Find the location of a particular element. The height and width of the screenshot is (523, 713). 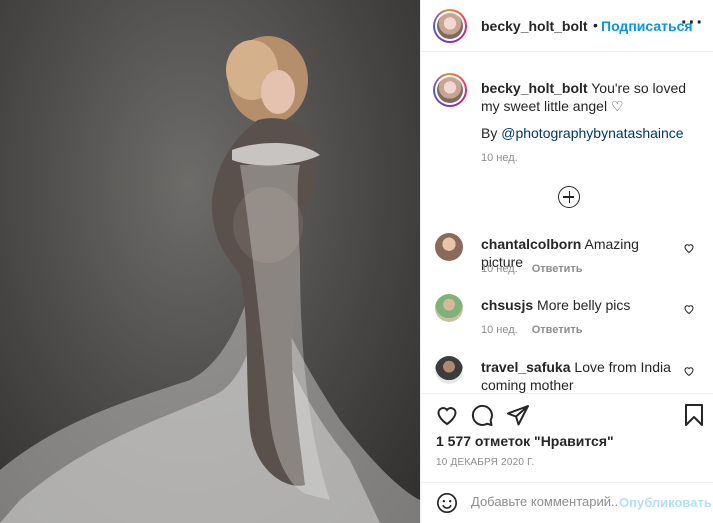

commenter-username: chantalcolborn is located at coordinates (531, 244).